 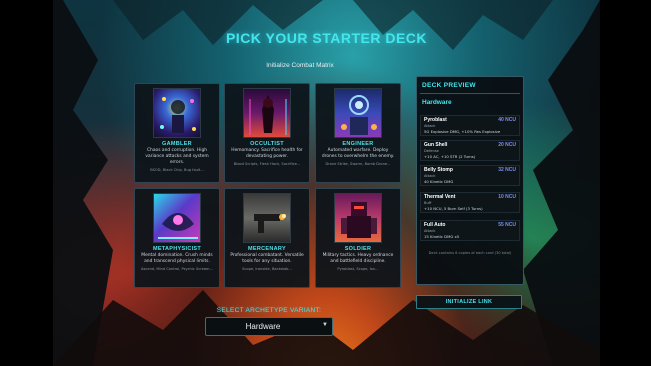 What do you see at coordinates (267, 249) in the screenshot?
I see `card-name: MERCENARY` at bounding box center [267, 249].